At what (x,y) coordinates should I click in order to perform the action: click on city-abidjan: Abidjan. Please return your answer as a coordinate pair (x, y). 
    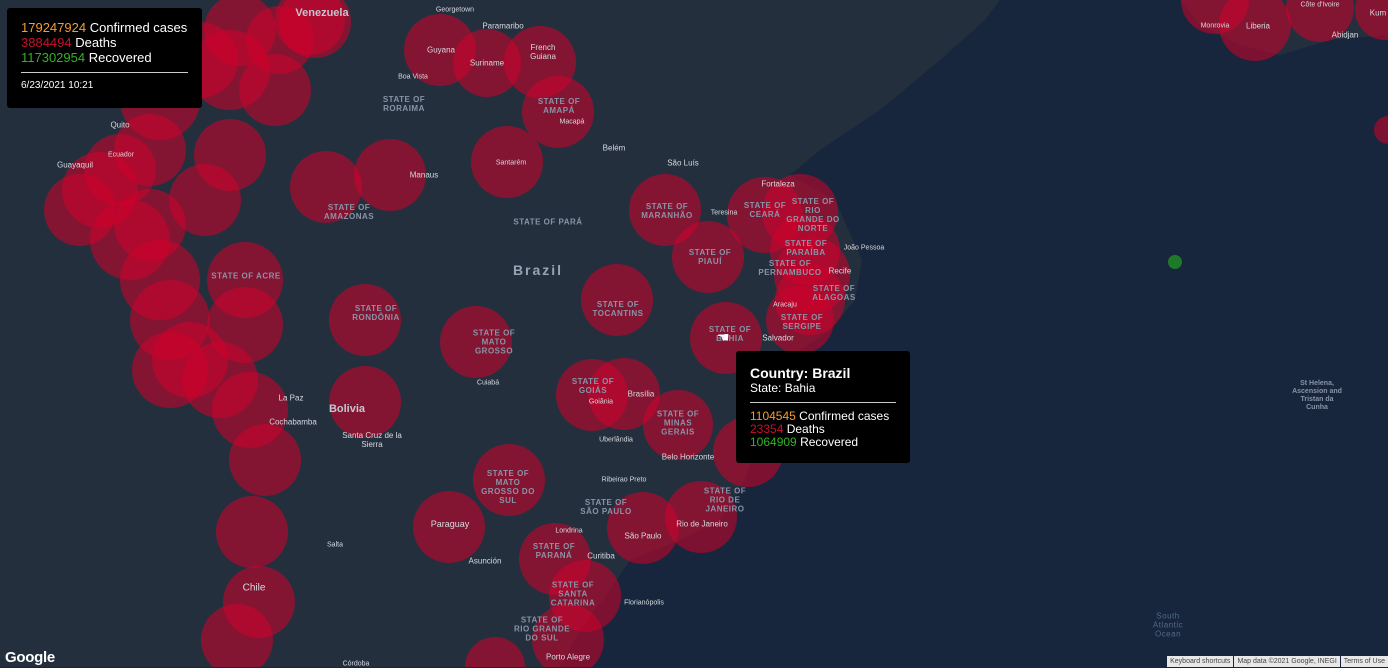
    Looking at the image, I should click on (1345, 35).